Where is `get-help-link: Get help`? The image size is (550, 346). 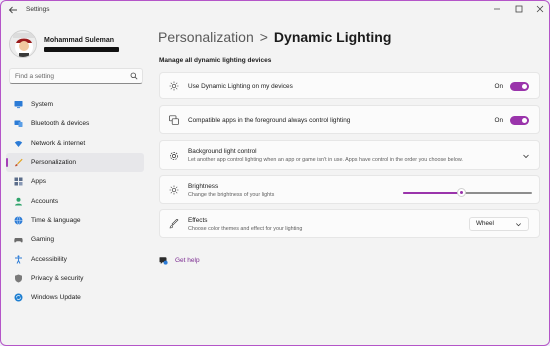
get-help-link: Get help is located at coordinates (179, 260).